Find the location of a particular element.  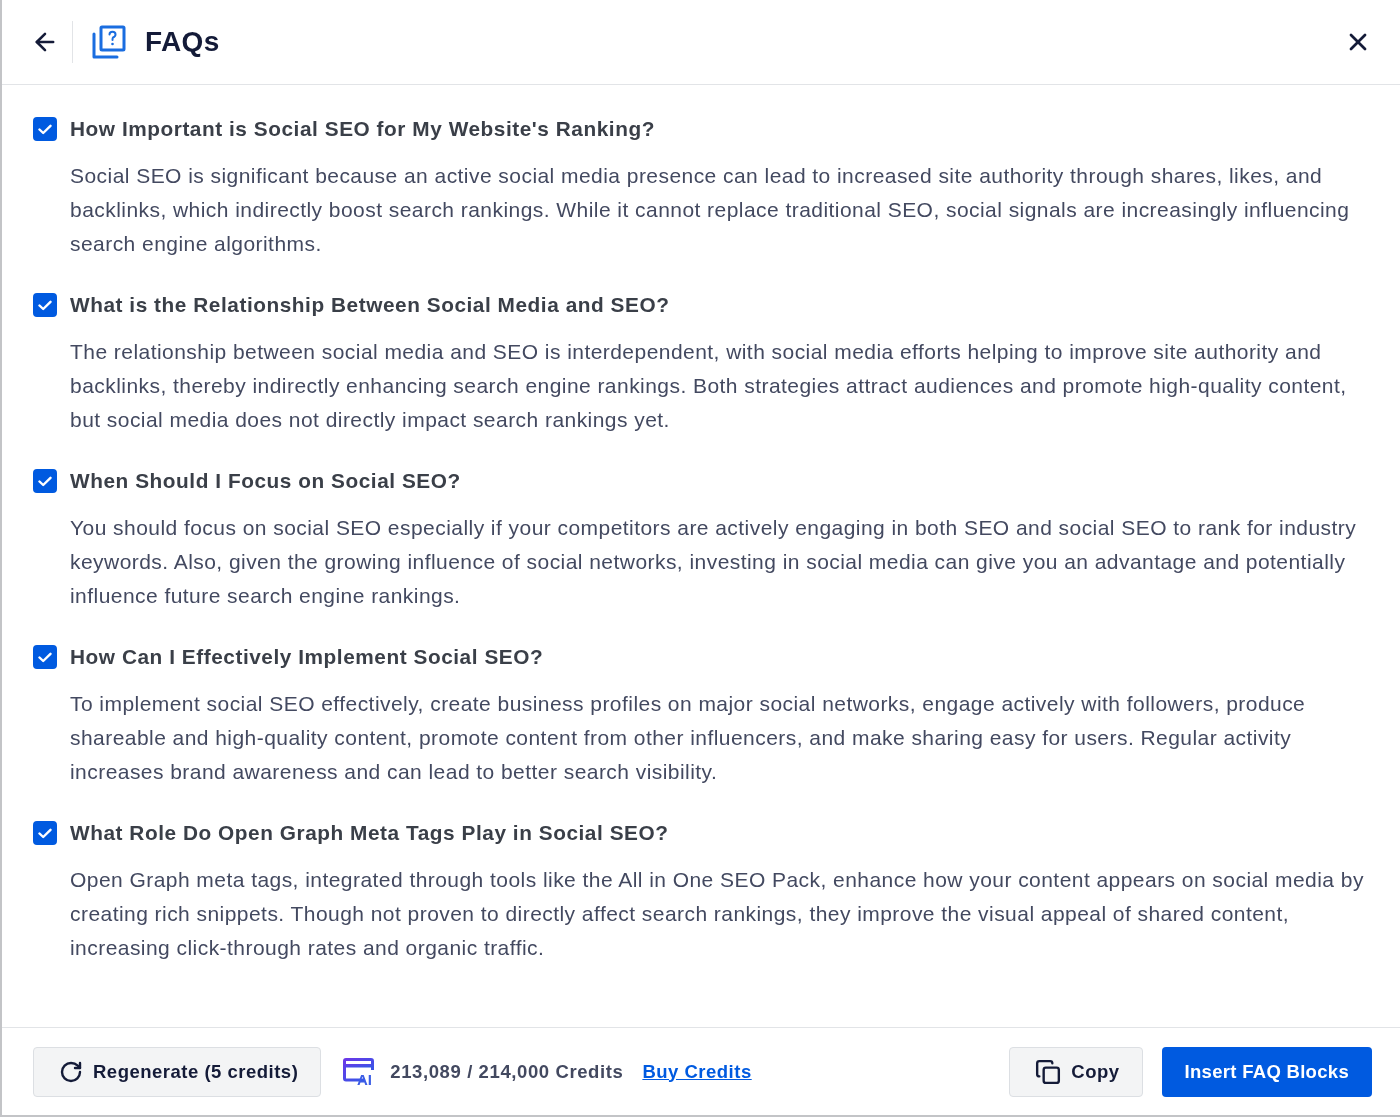

copy-icon is located at coordinates (1048, 1071).